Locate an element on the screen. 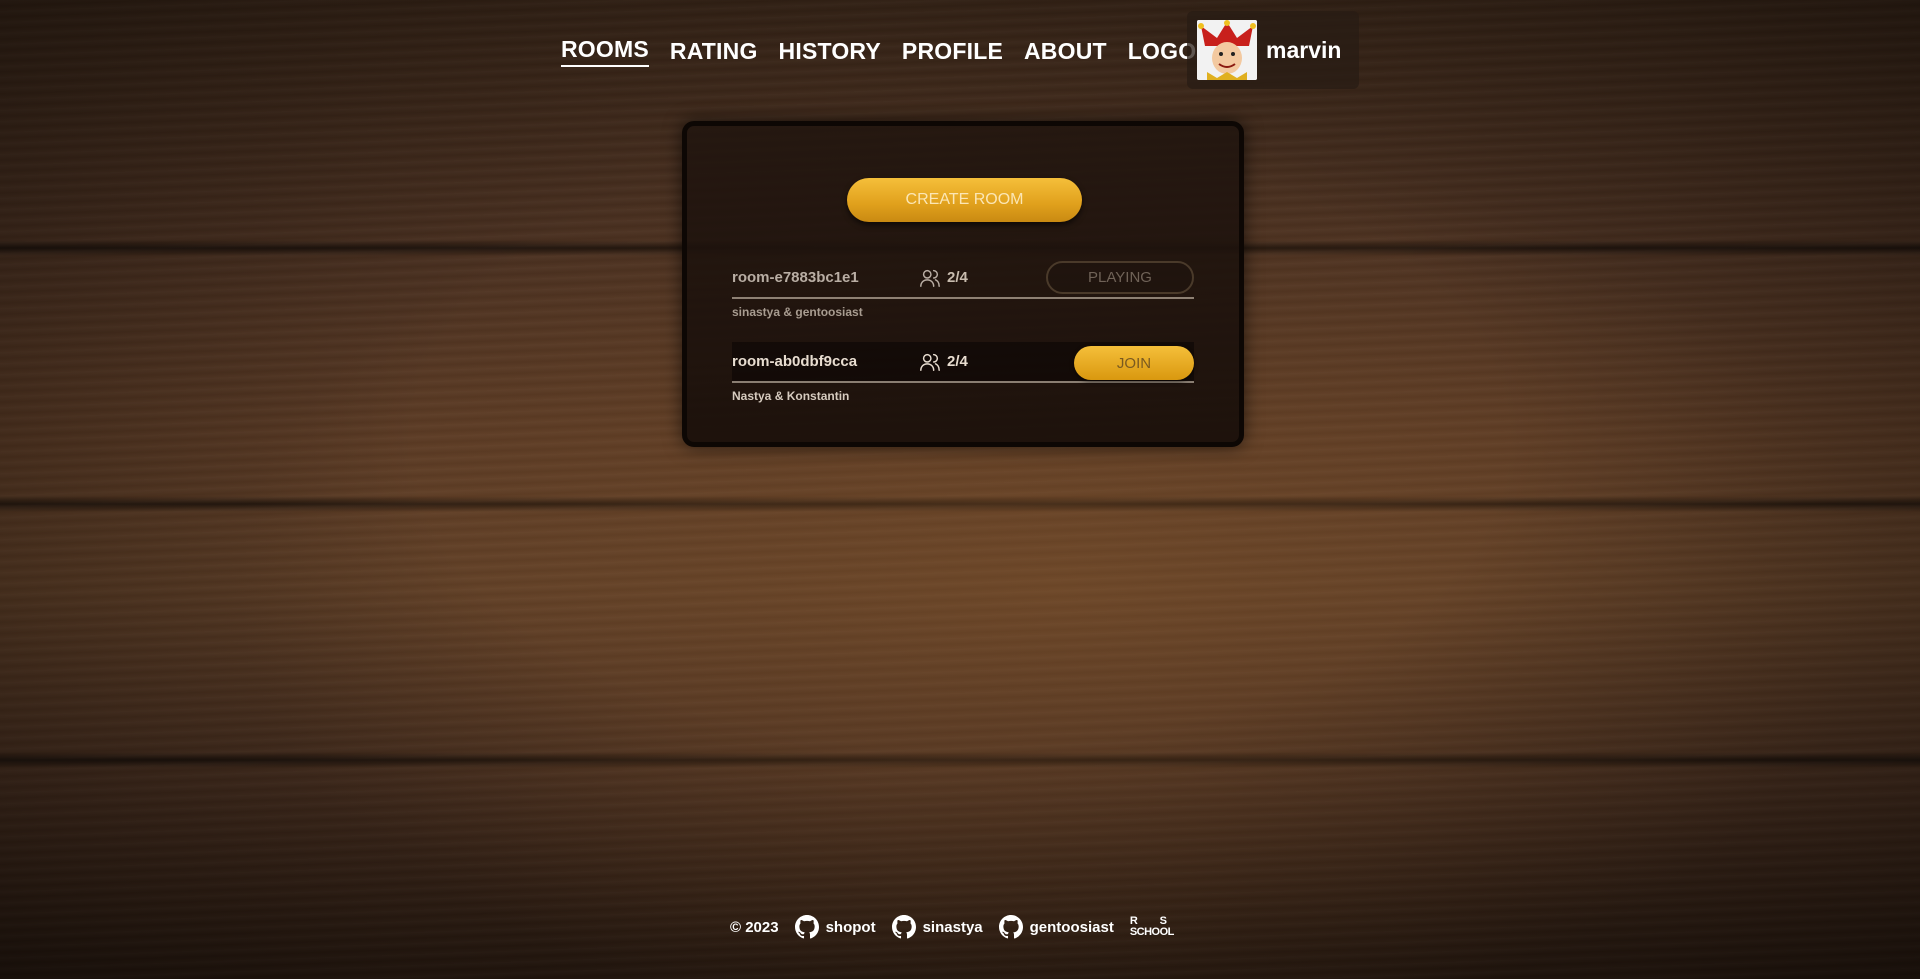 This screenshot has height=979, width=1920. jester-avatar-icon is located at coordinates (1227, 50).